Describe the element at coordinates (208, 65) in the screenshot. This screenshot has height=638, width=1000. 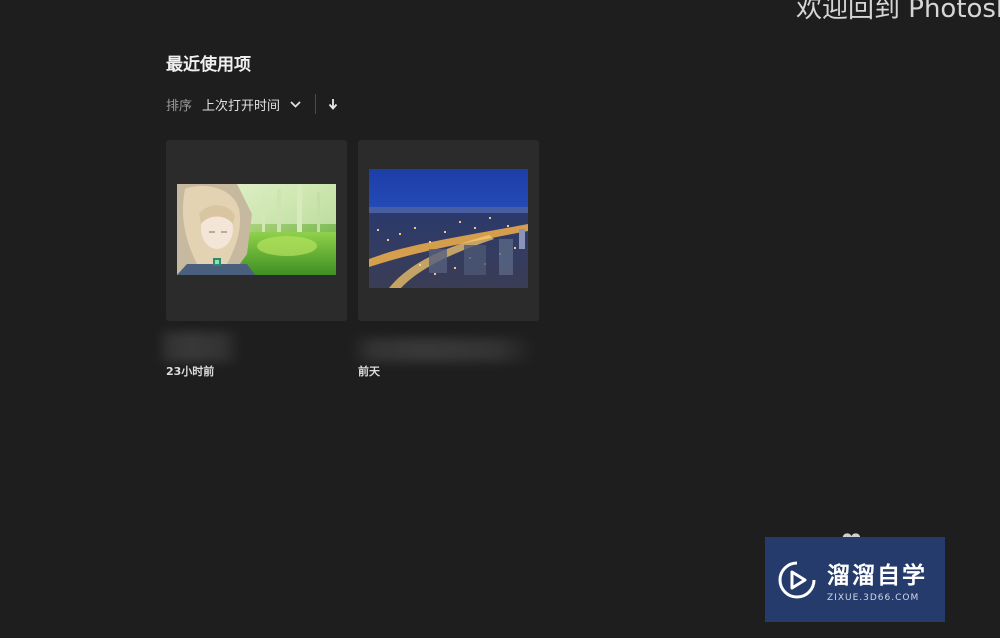
I see `recent-section-title: 最近使用项` at that location.